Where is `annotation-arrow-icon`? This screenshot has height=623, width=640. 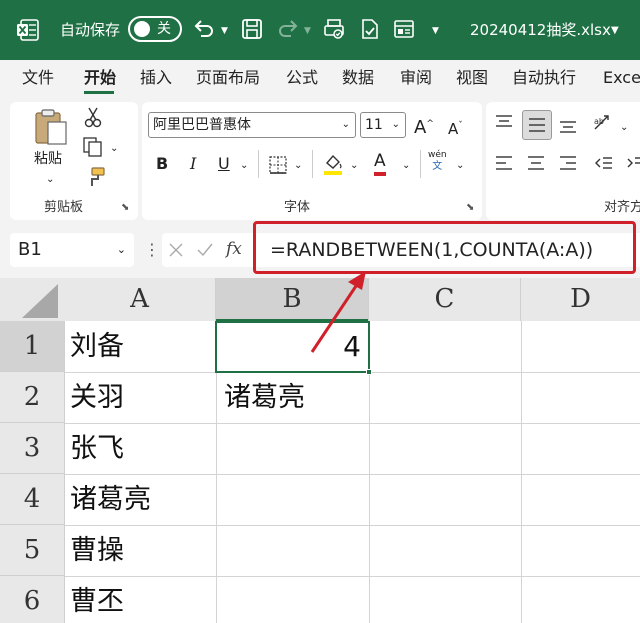
annotation-arrow-icon is located at coordinates (338, 312).